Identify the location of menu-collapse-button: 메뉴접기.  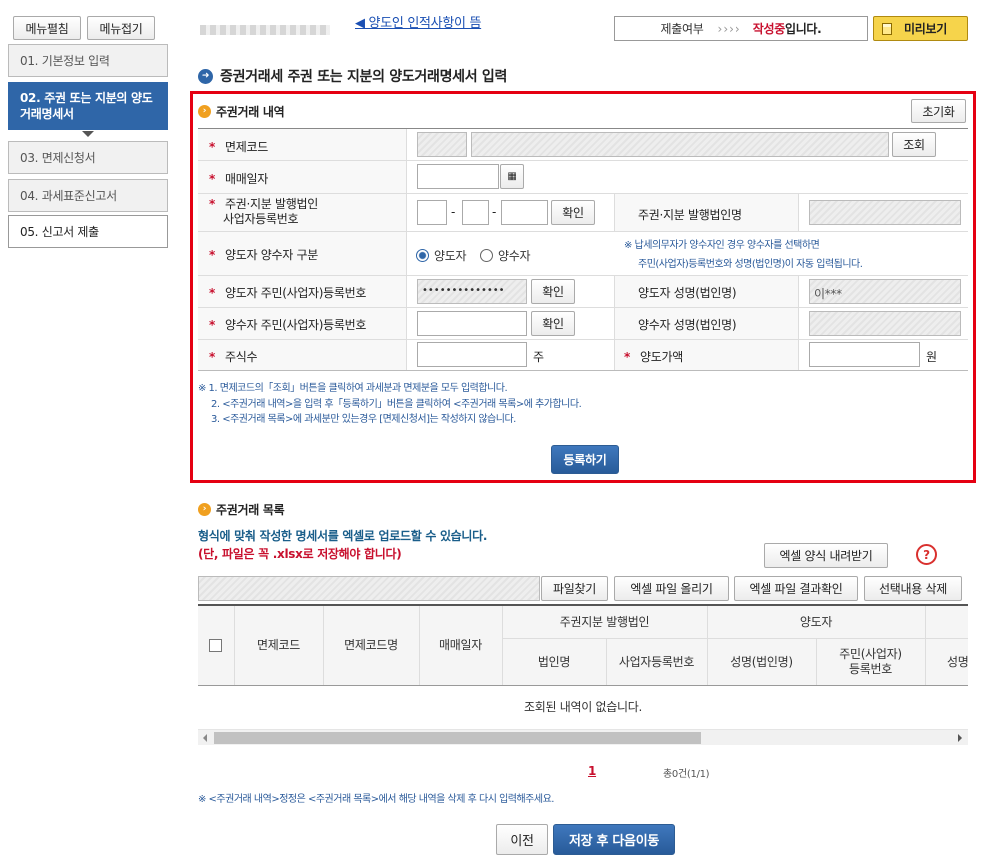
(121, 28).